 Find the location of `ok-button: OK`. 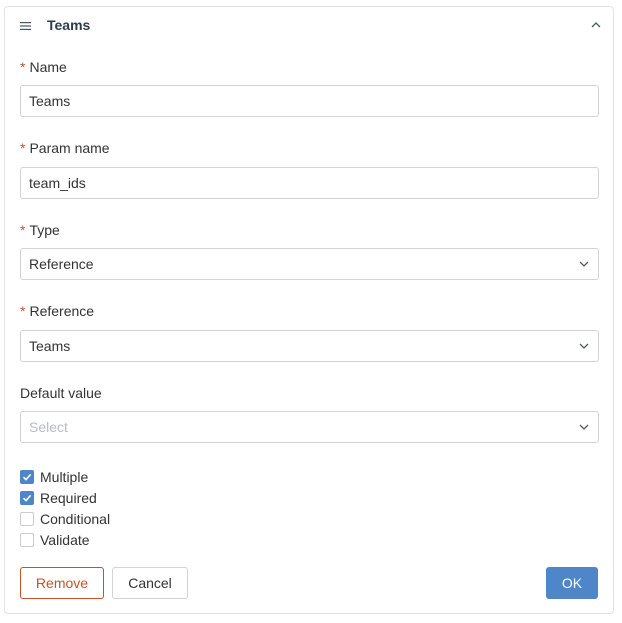

ok-button: OK is located at coordinates (572, 583).